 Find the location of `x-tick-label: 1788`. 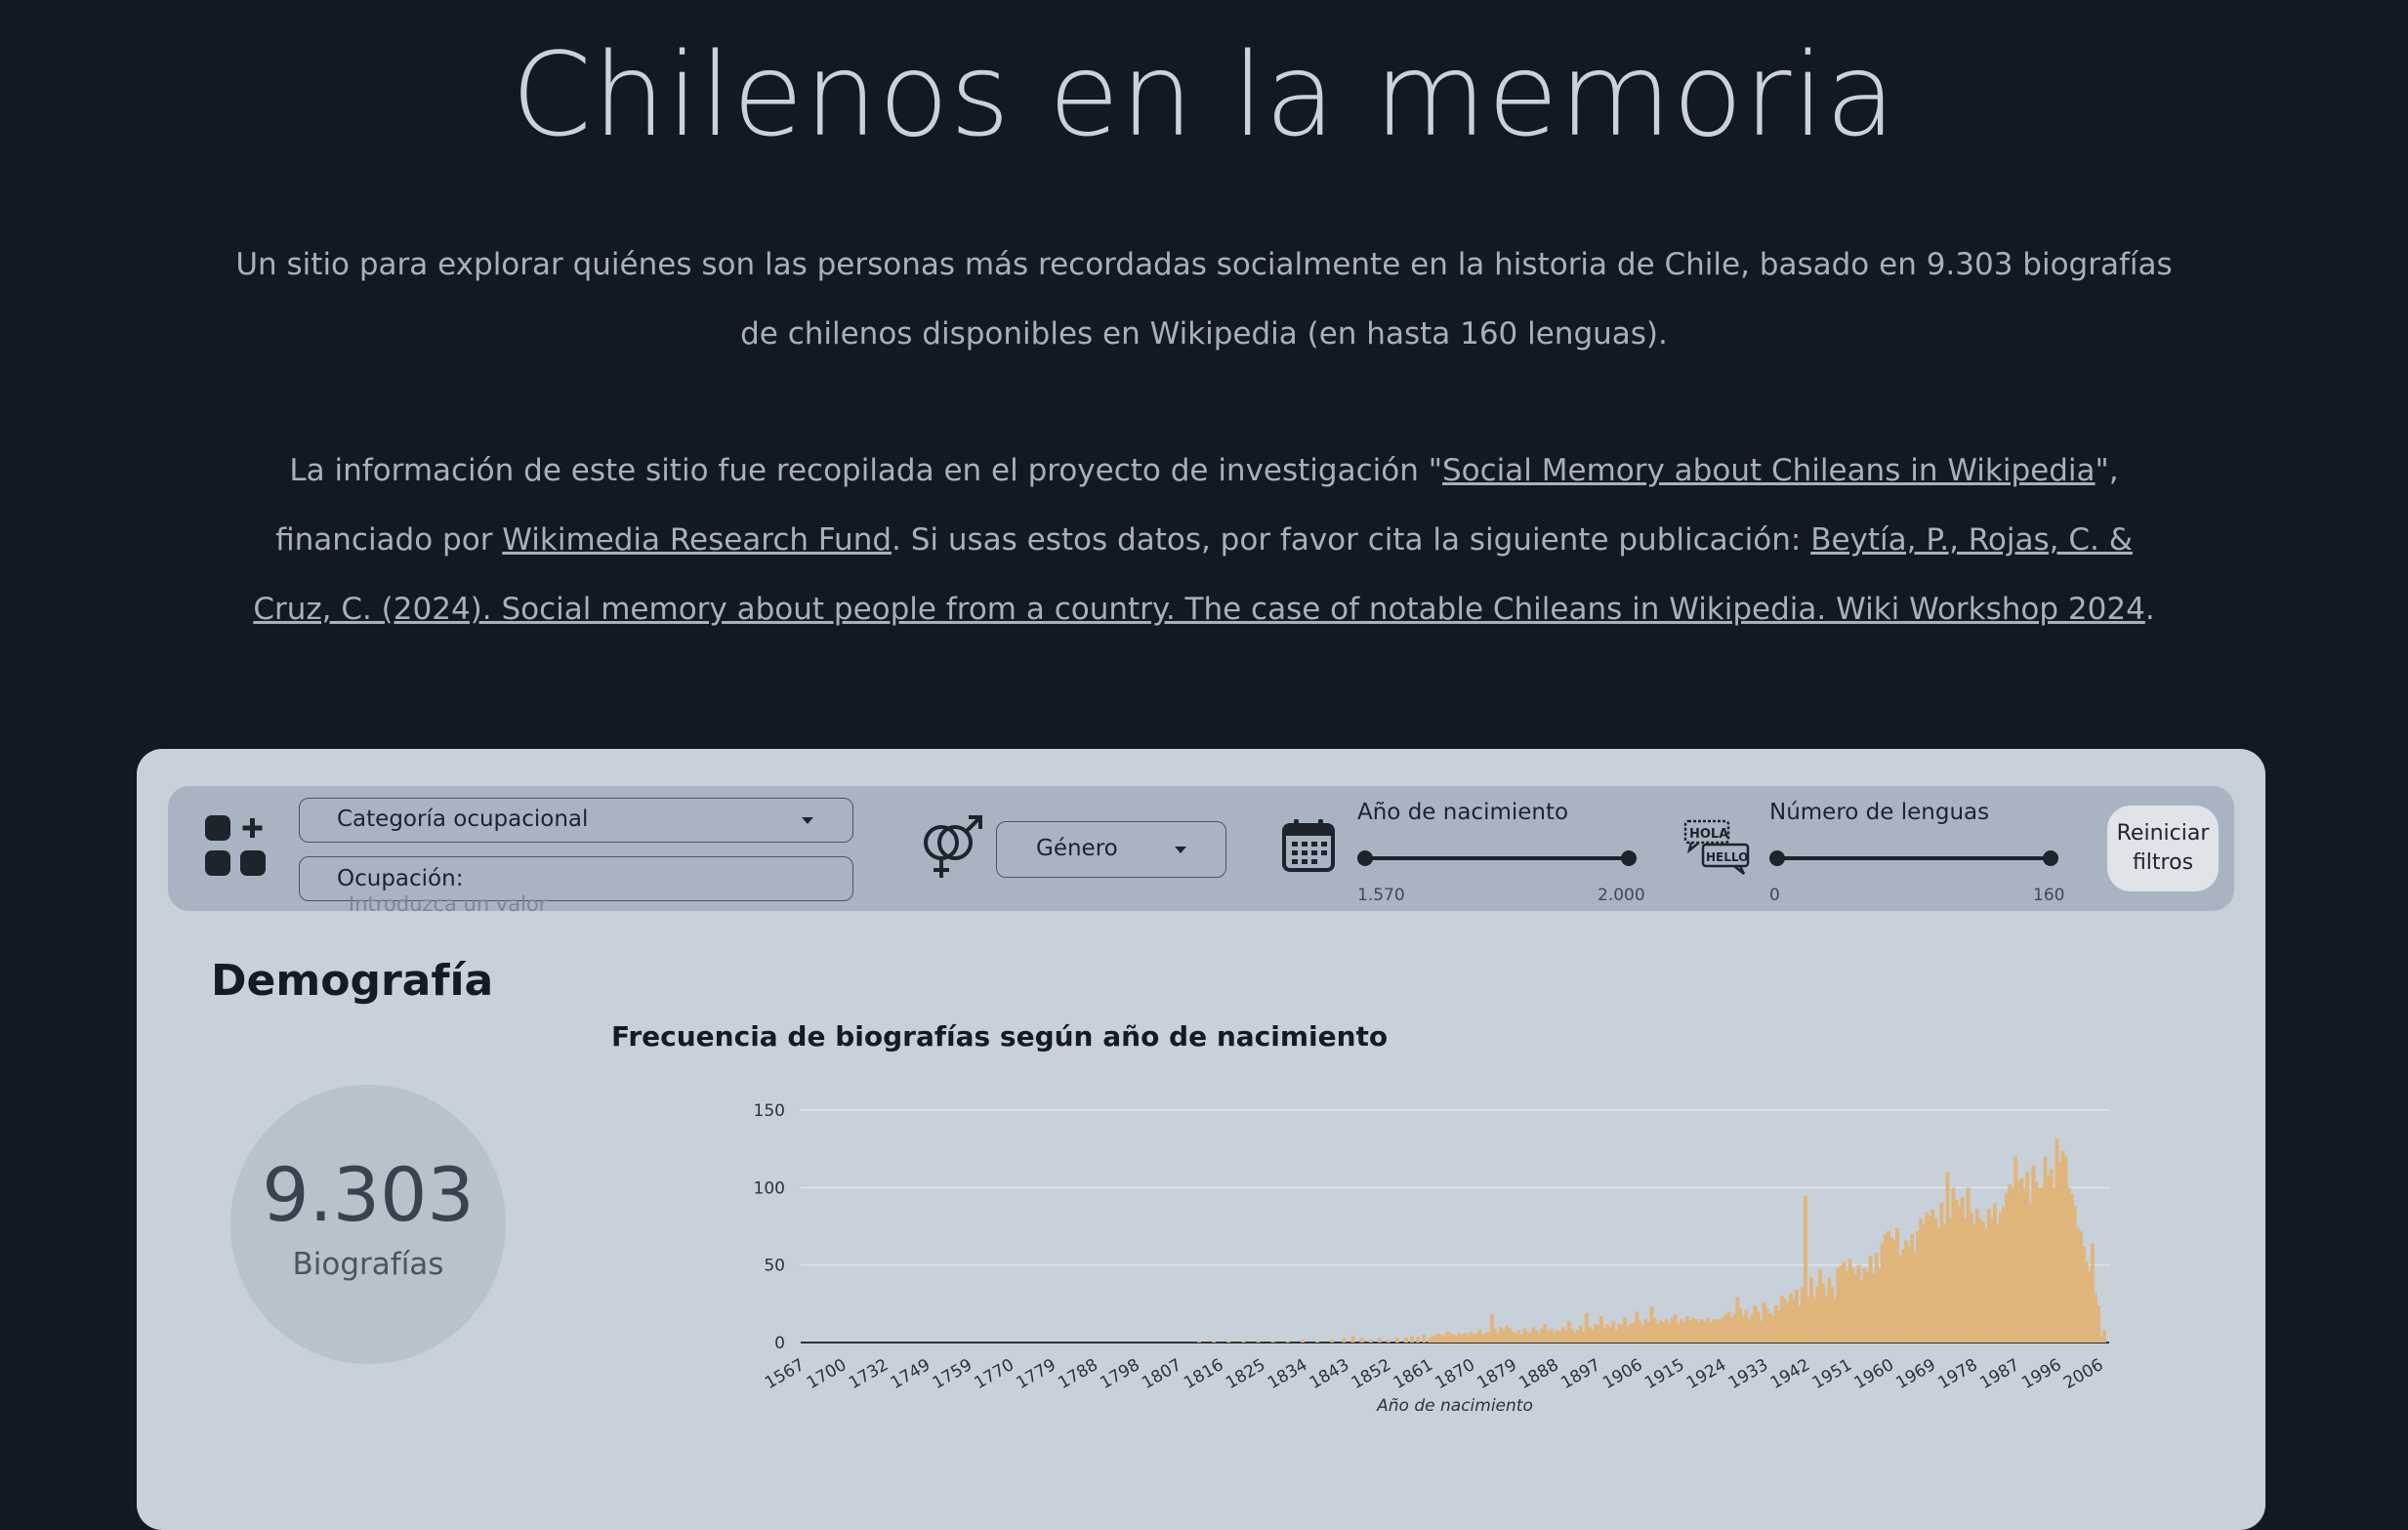

x-tick-label: 1788 is located at coordinates (1077, 1374).